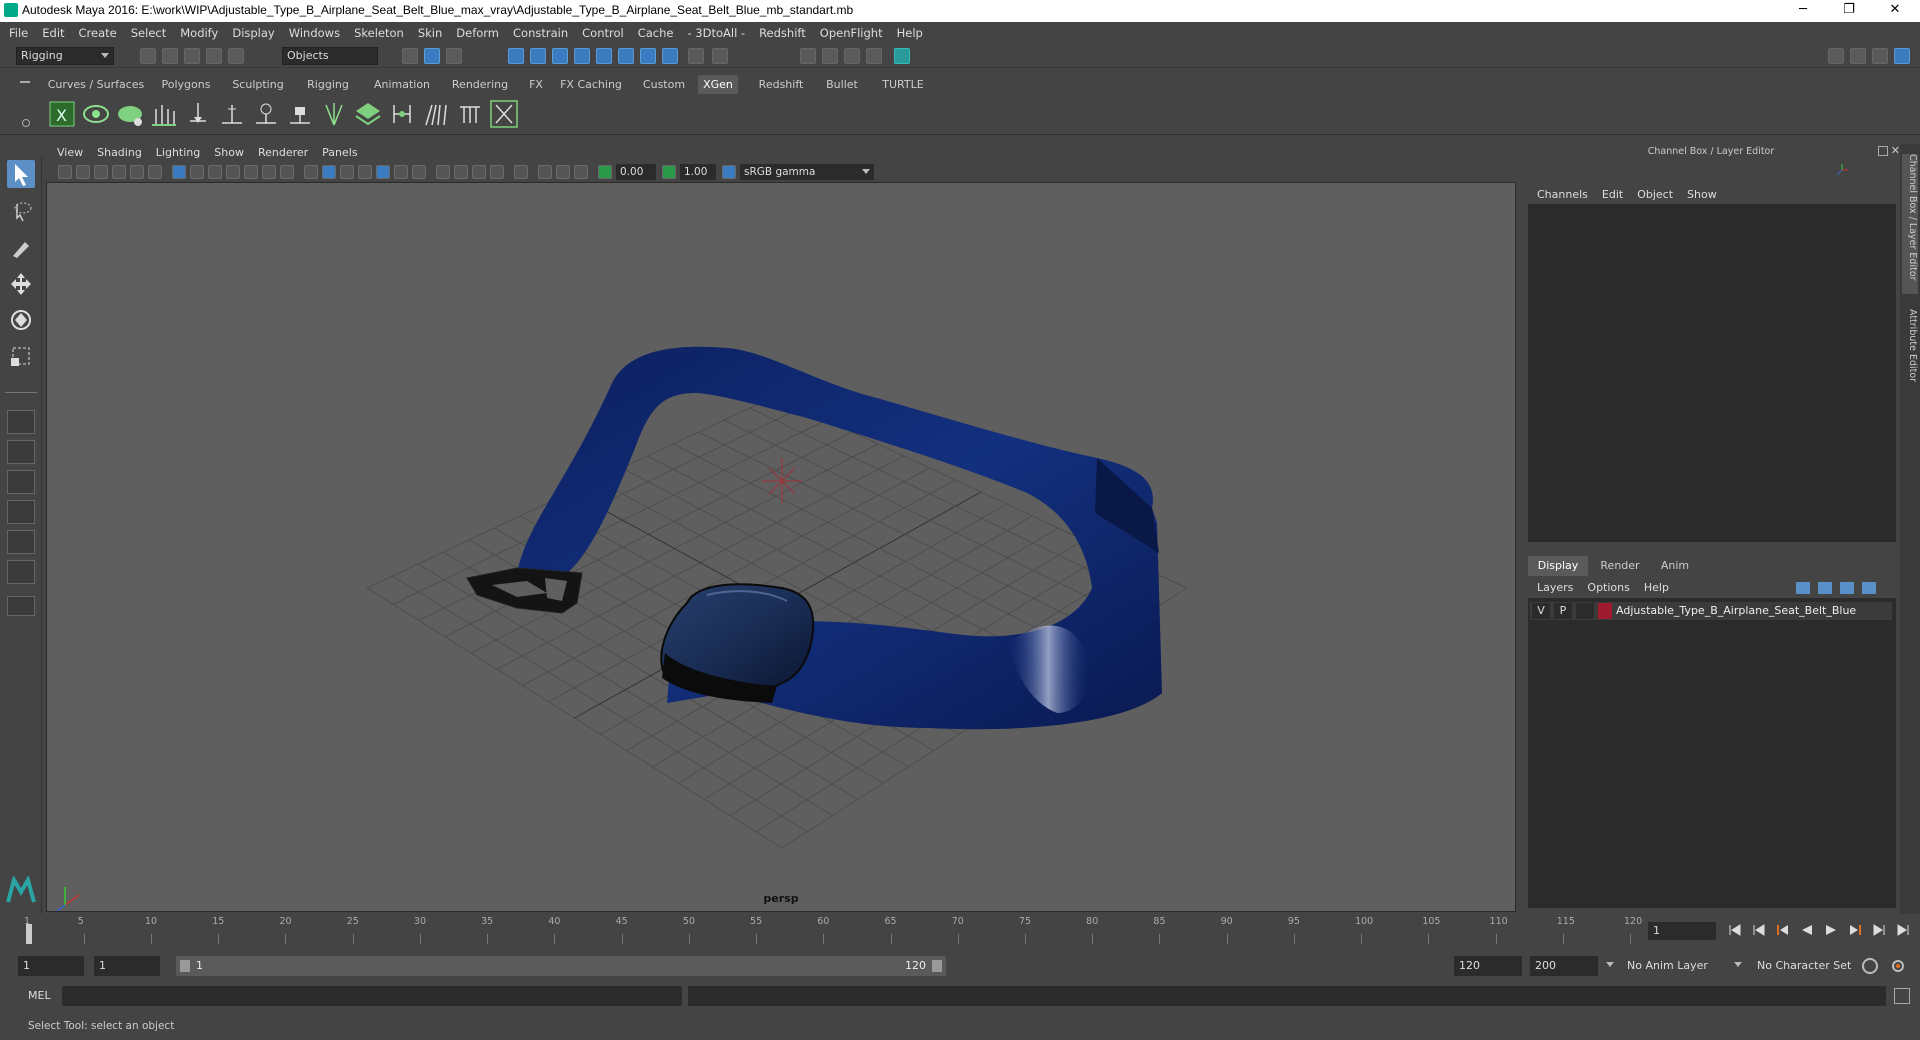 The height and width of the screenshot is (1040, 1920). What do you see at coordinates (716, 33) in the screenshot?
I see `menu-3dtoall: - 3DtoAll -` at bounding box center [716, 33].